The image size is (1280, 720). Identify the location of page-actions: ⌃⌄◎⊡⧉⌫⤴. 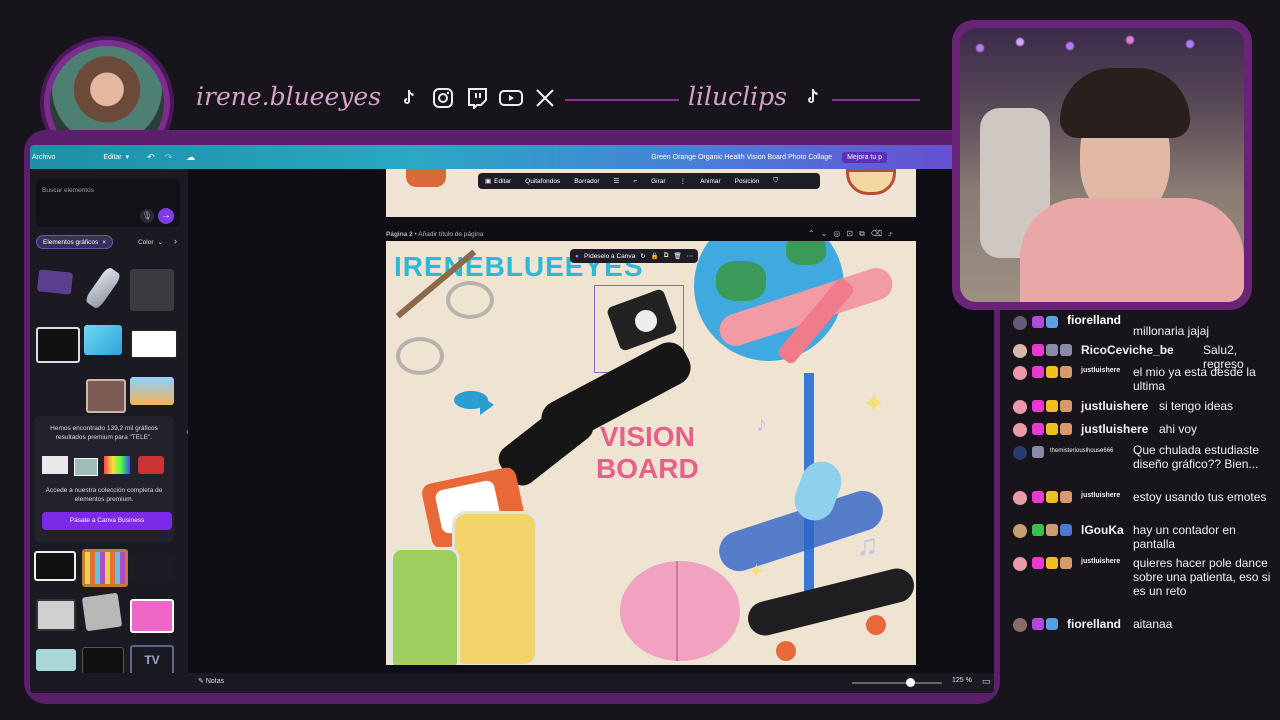
(853, 234).